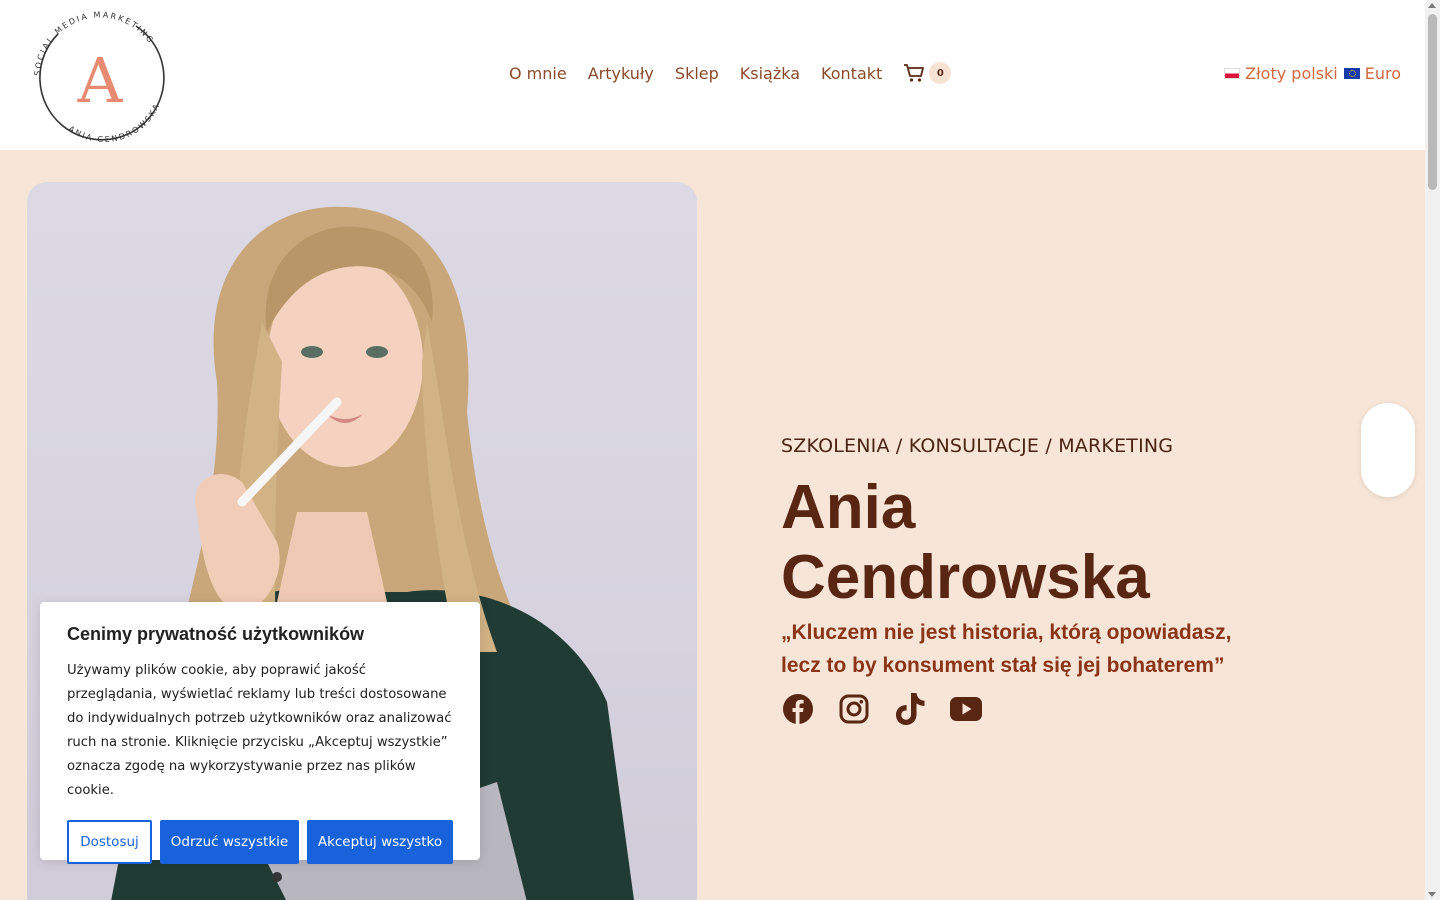 The height and width of the screenshot is (900, 1440). Describe the element at coordinates (914, 73) in the screenshot. I see `cart-icon` at that location.